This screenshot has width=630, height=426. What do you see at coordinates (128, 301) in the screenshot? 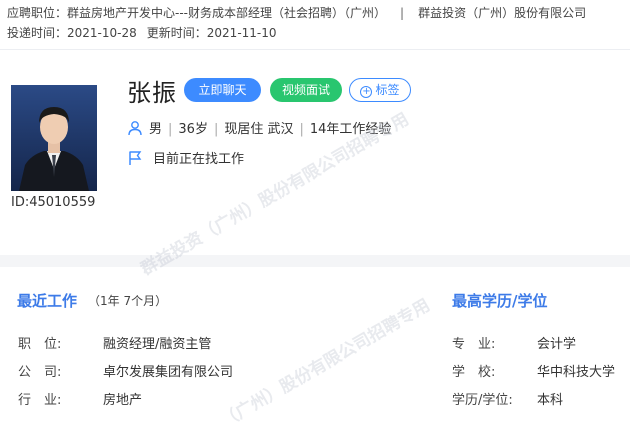
I see `recent-work-duration: （1年 7个月）` at bounding box center [128, 301].